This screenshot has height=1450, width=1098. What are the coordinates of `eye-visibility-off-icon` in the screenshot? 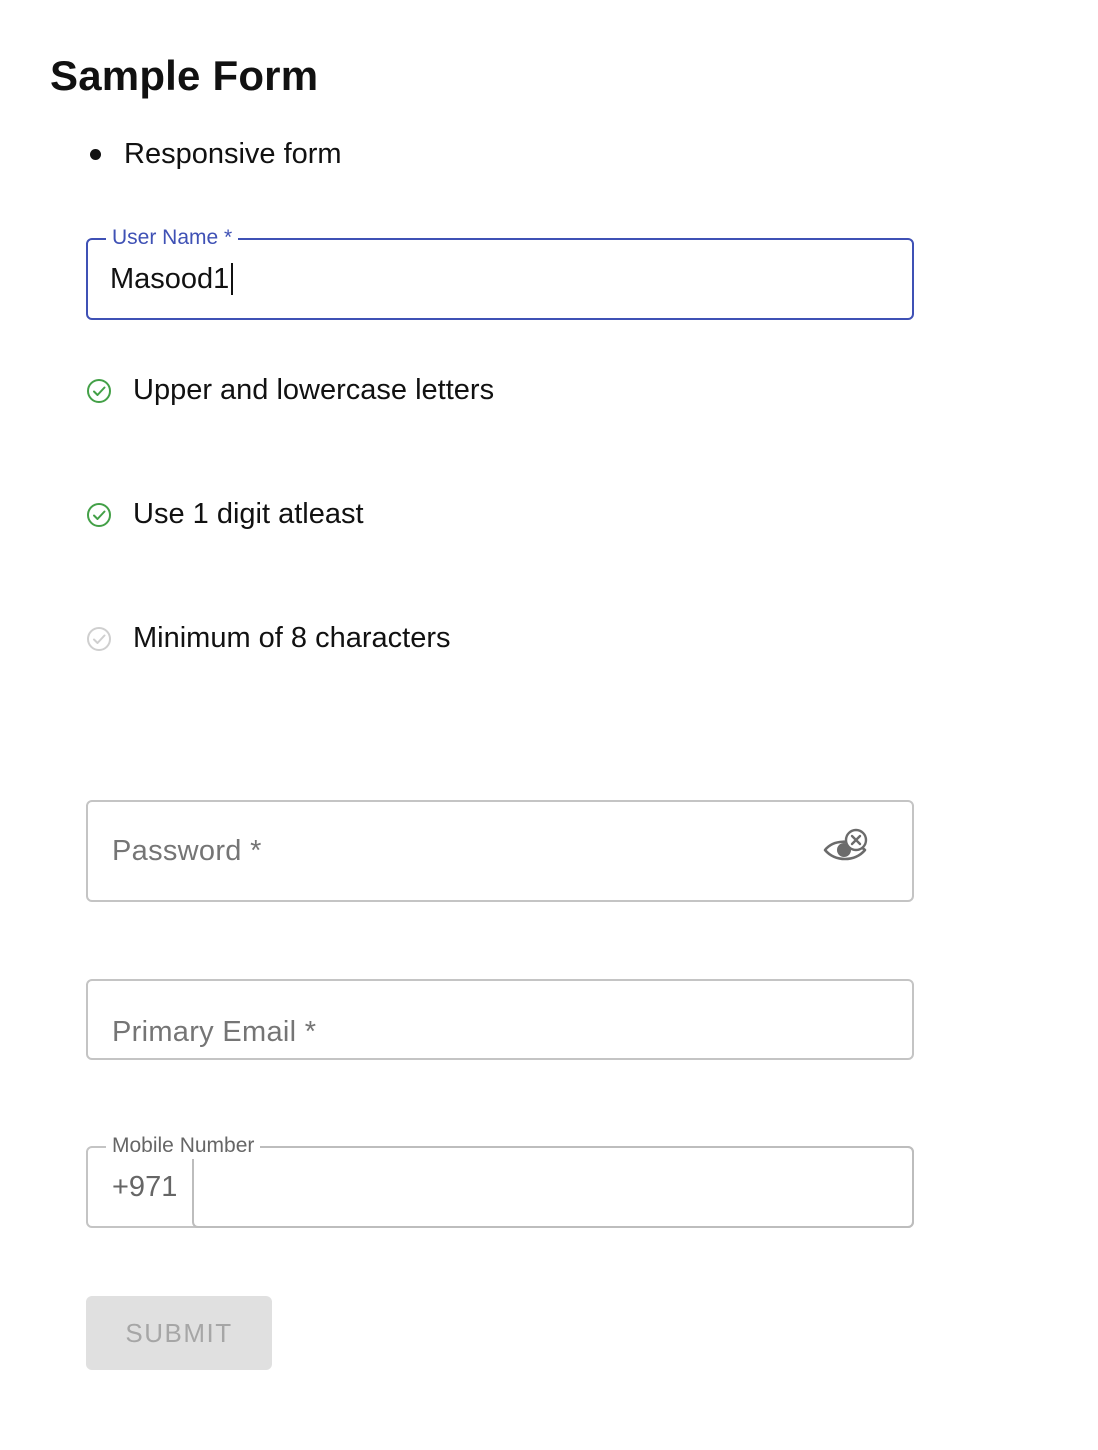 It's located at (845, 844).